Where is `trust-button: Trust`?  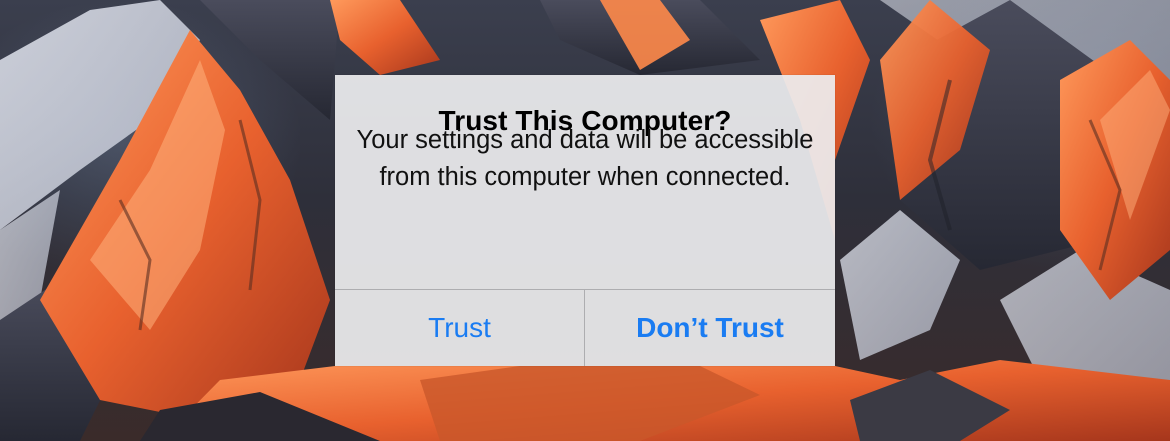
trust-button: Trust is located at coordinates (459, 328).